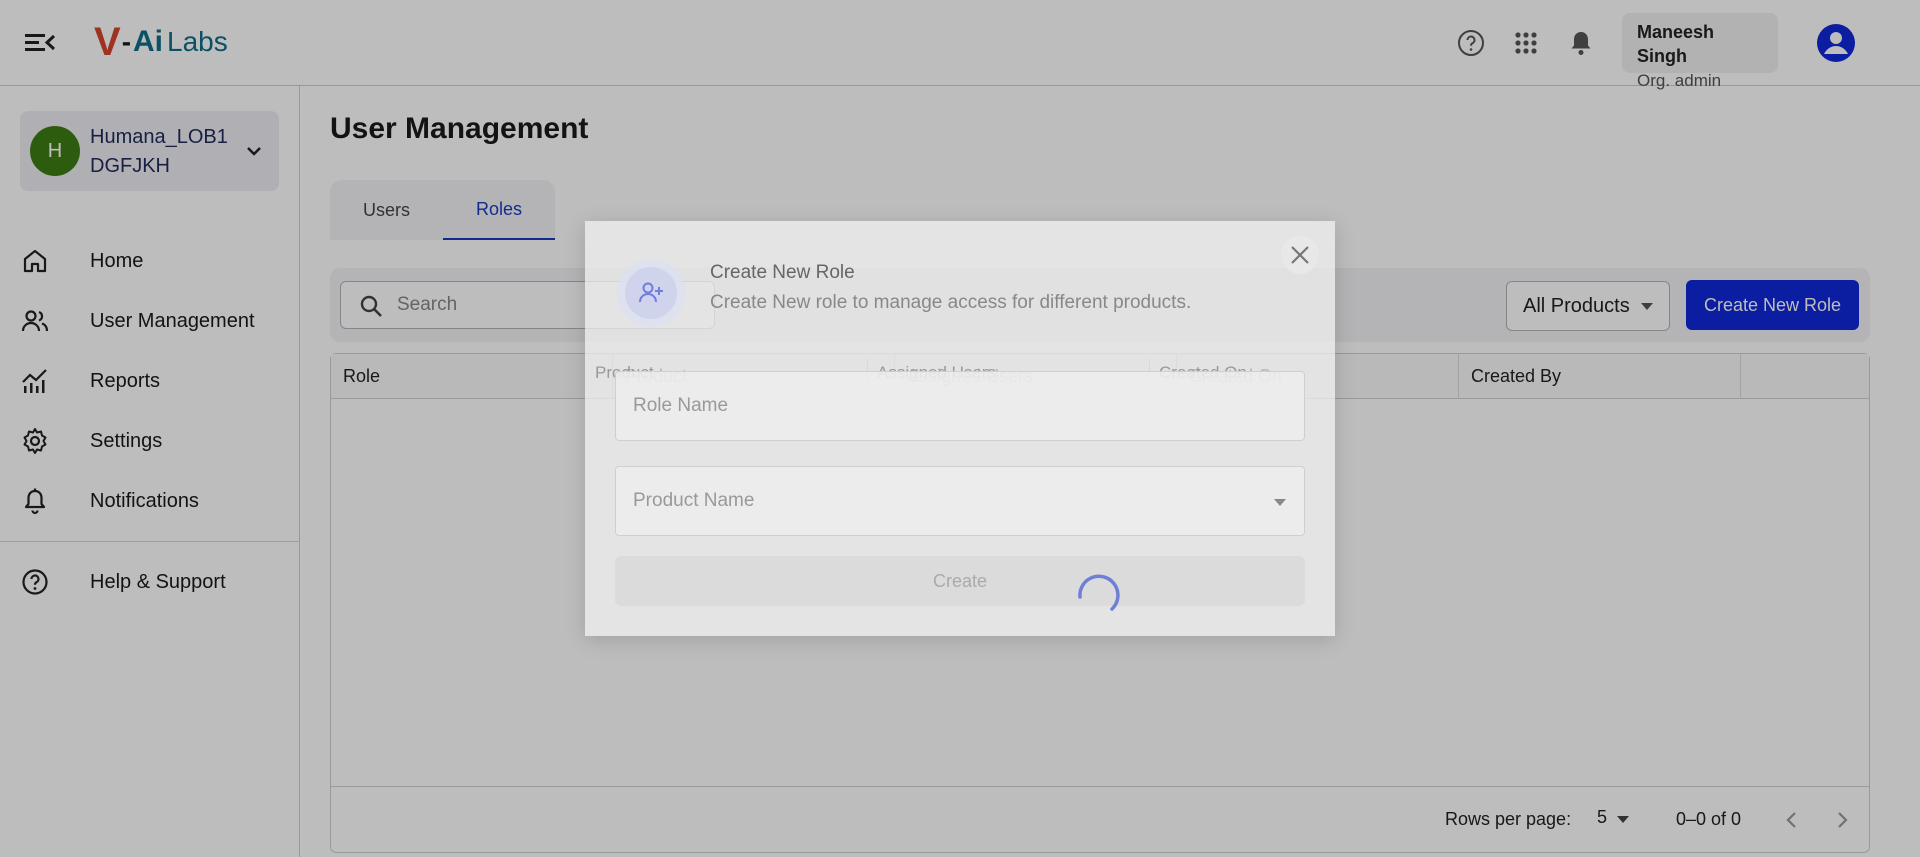  I want to click on add-user-icon, so click(651, 292).